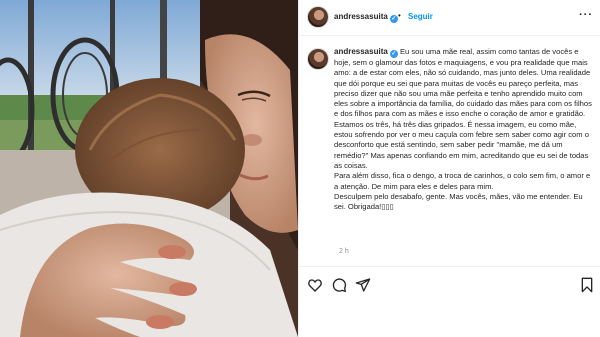 The image size is (600, 337). Describe the element at coordinates (363, 285) in the screenshot. I see `share-icon` at that location.